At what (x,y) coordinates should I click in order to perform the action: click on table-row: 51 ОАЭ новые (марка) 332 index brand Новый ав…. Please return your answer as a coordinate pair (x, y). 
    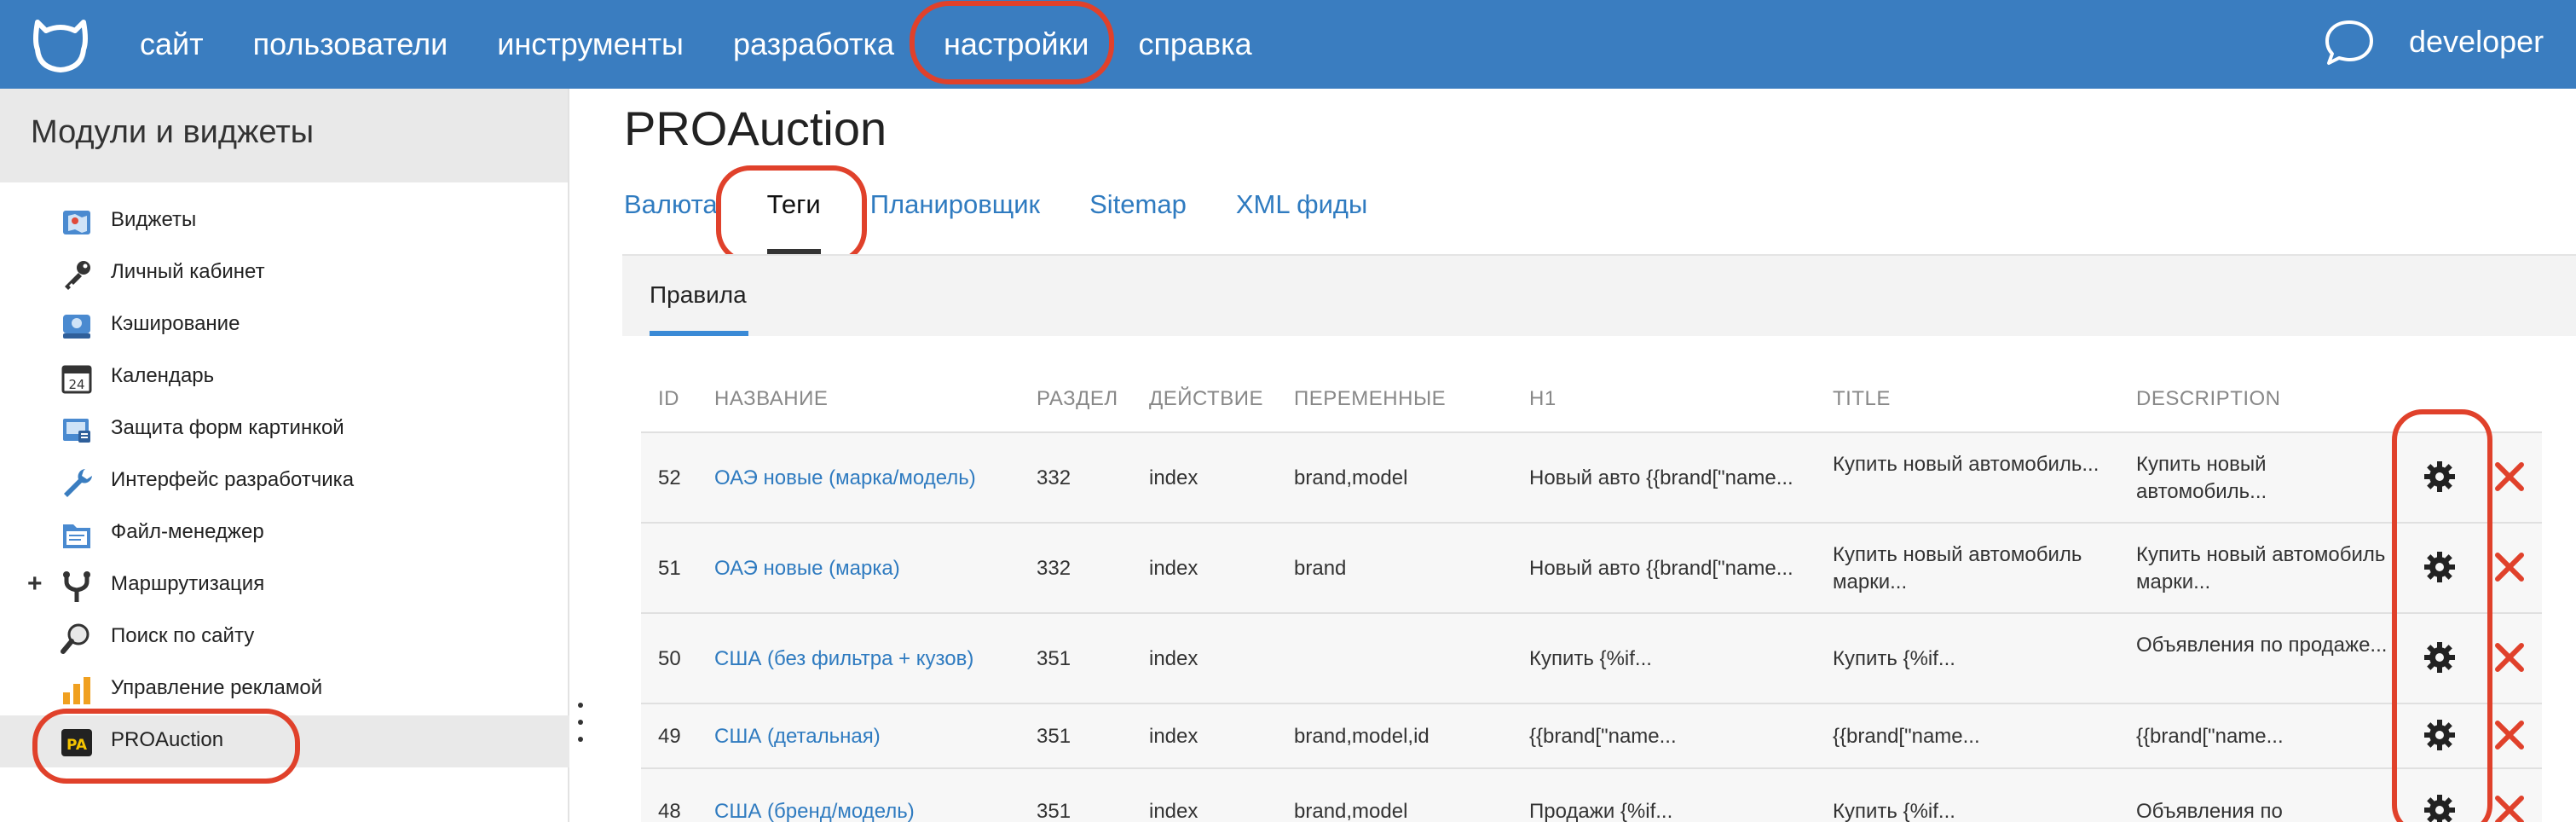
    Looking at the image, I should click on (1591, 567).